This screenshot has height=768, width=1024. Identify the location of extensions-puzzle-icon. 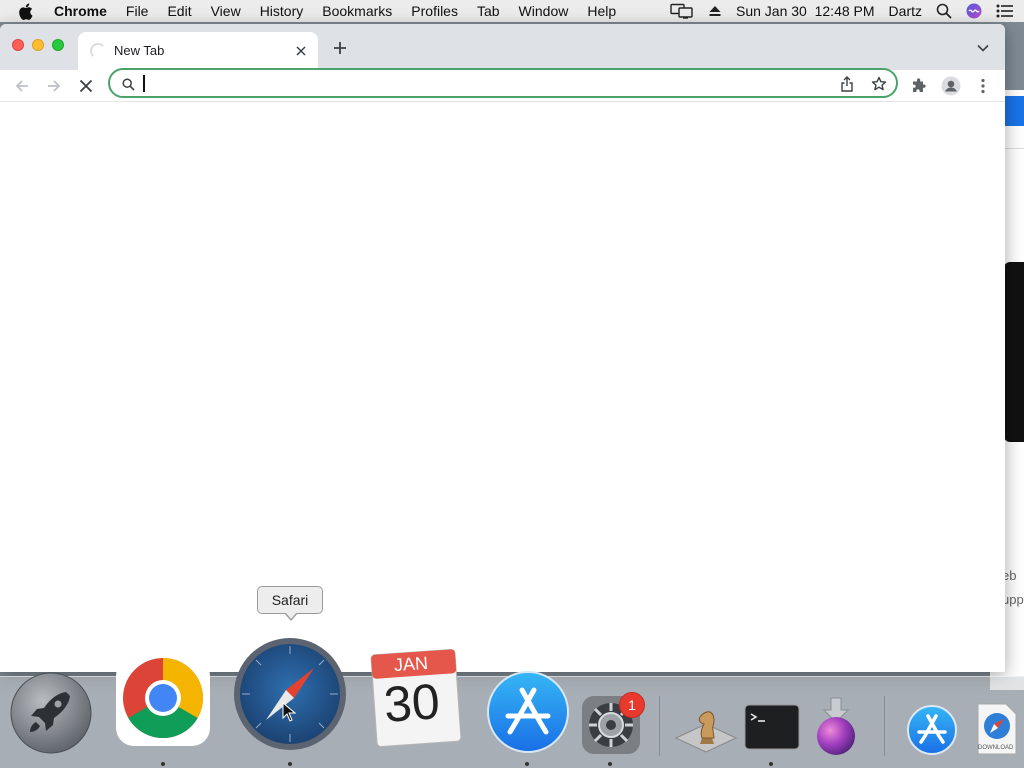
(919, 86).